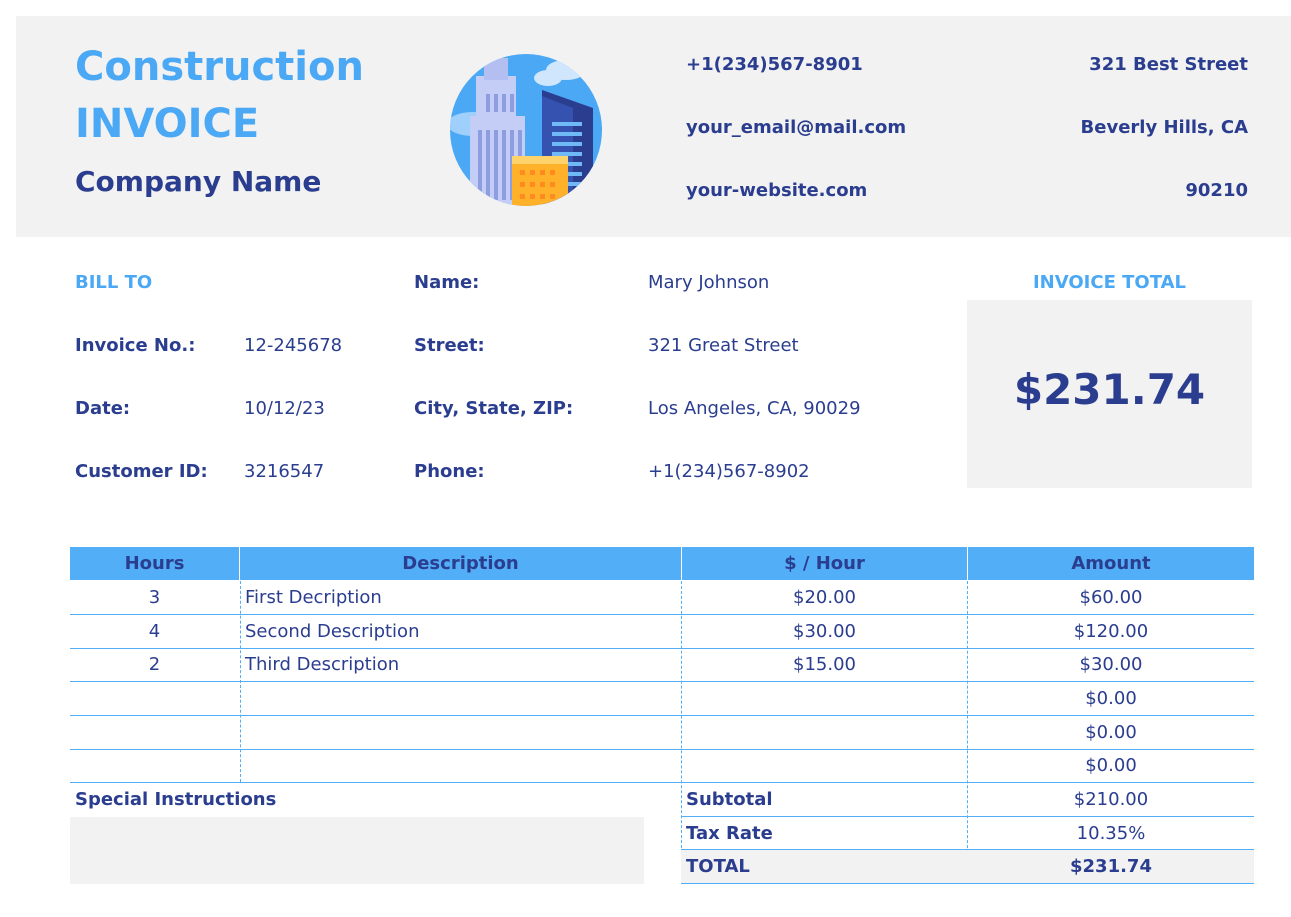  I want to click on street-label: Street:, so click(449, 345).